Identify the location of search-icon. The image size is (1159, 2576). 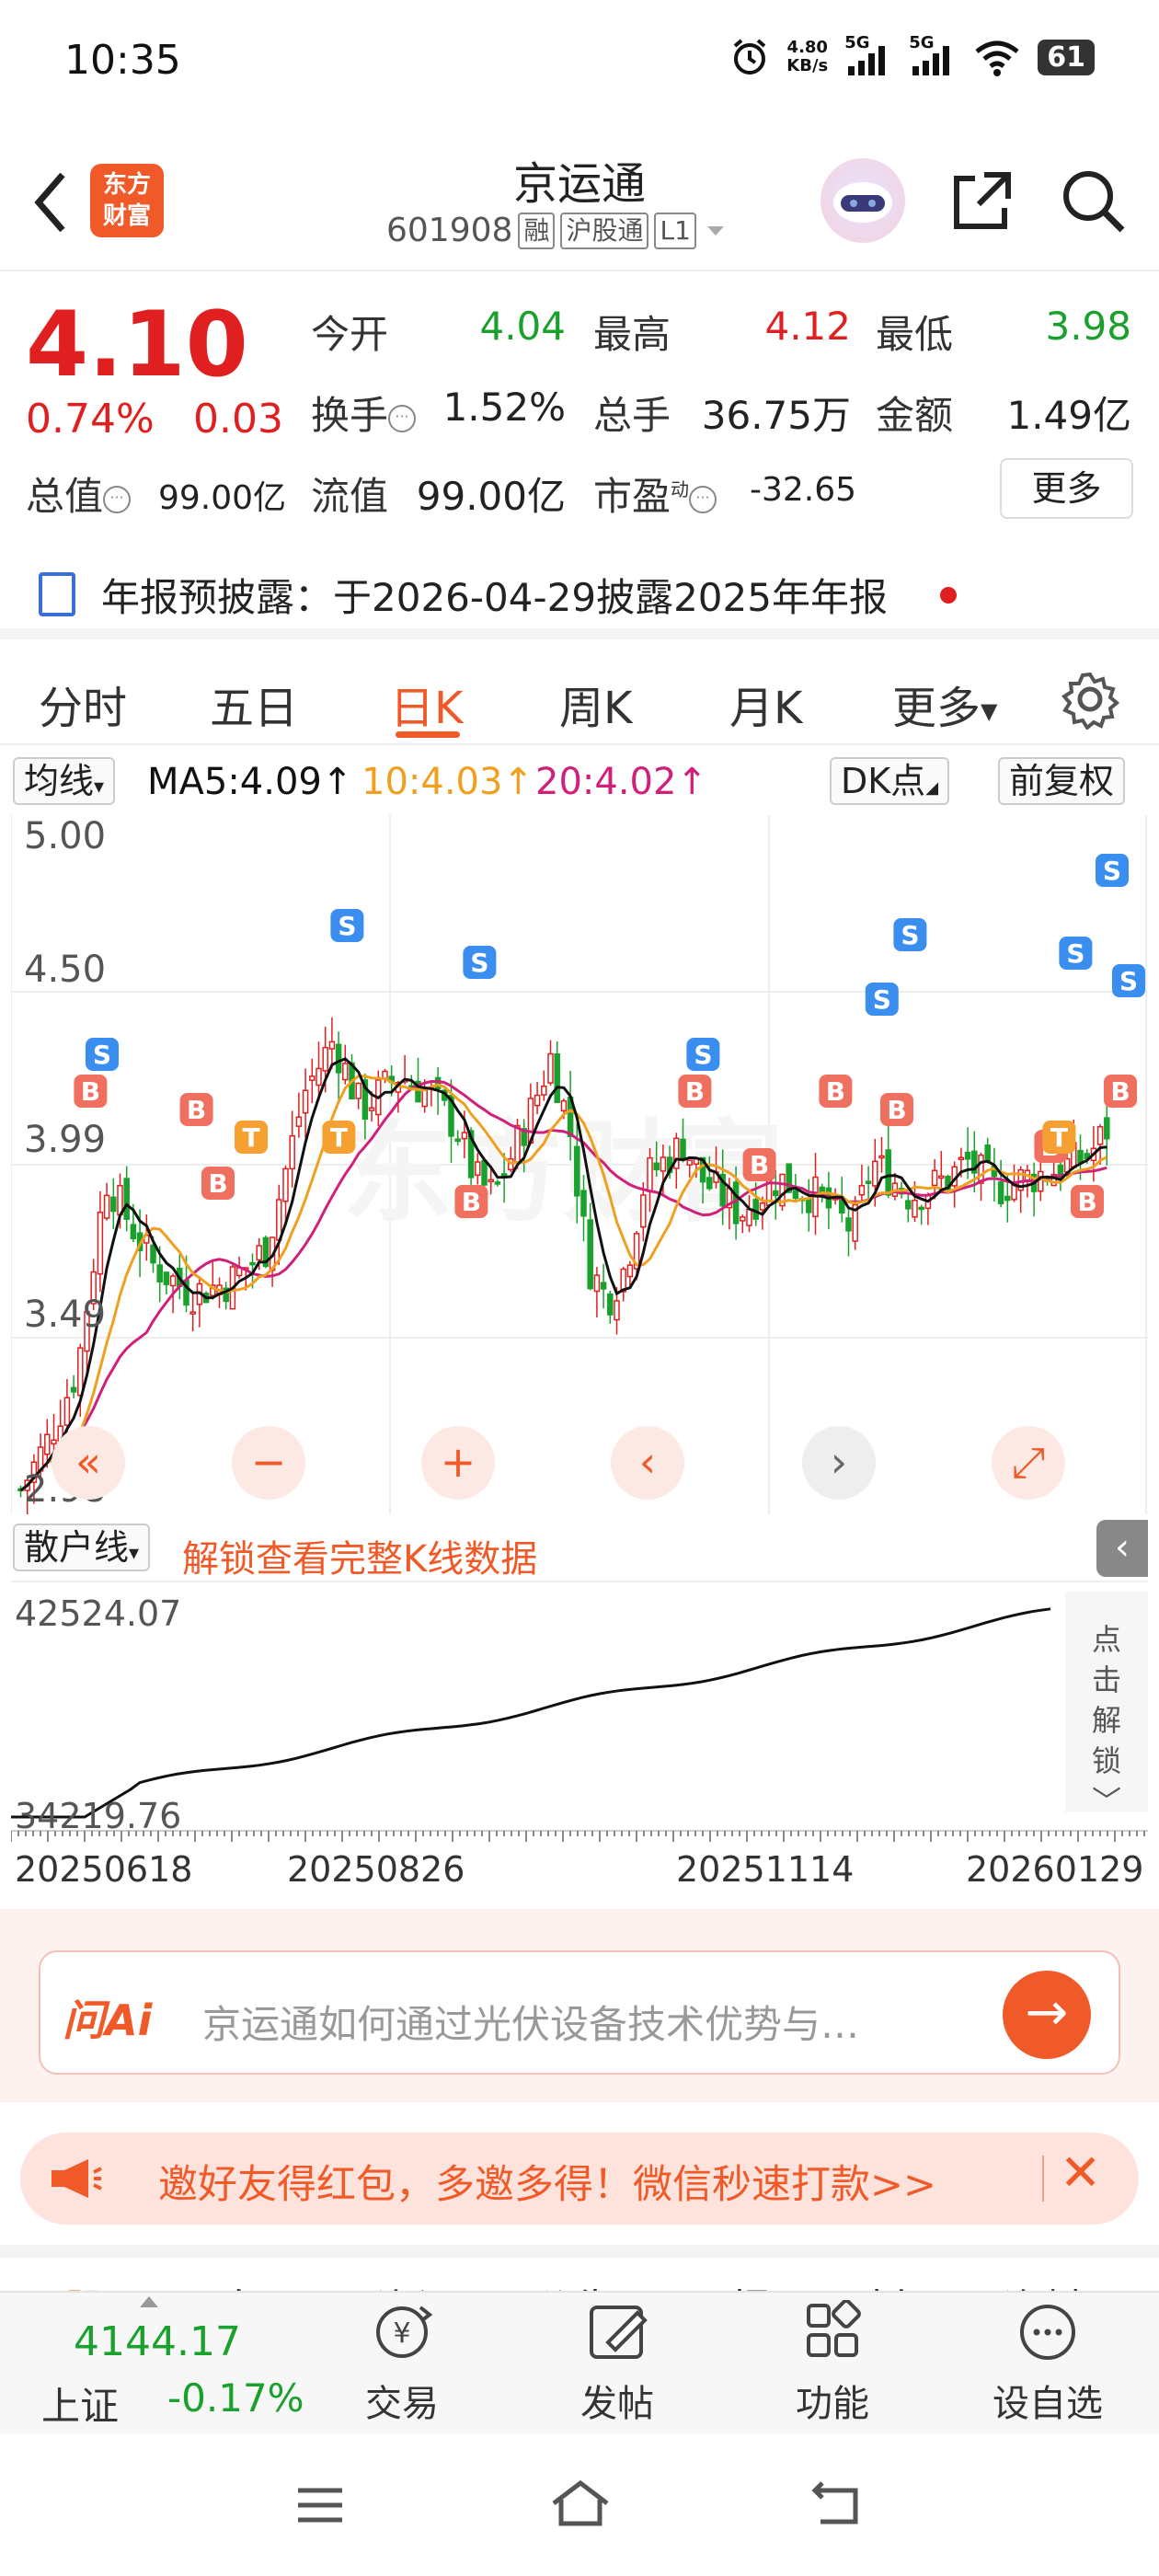
(1093, 201).